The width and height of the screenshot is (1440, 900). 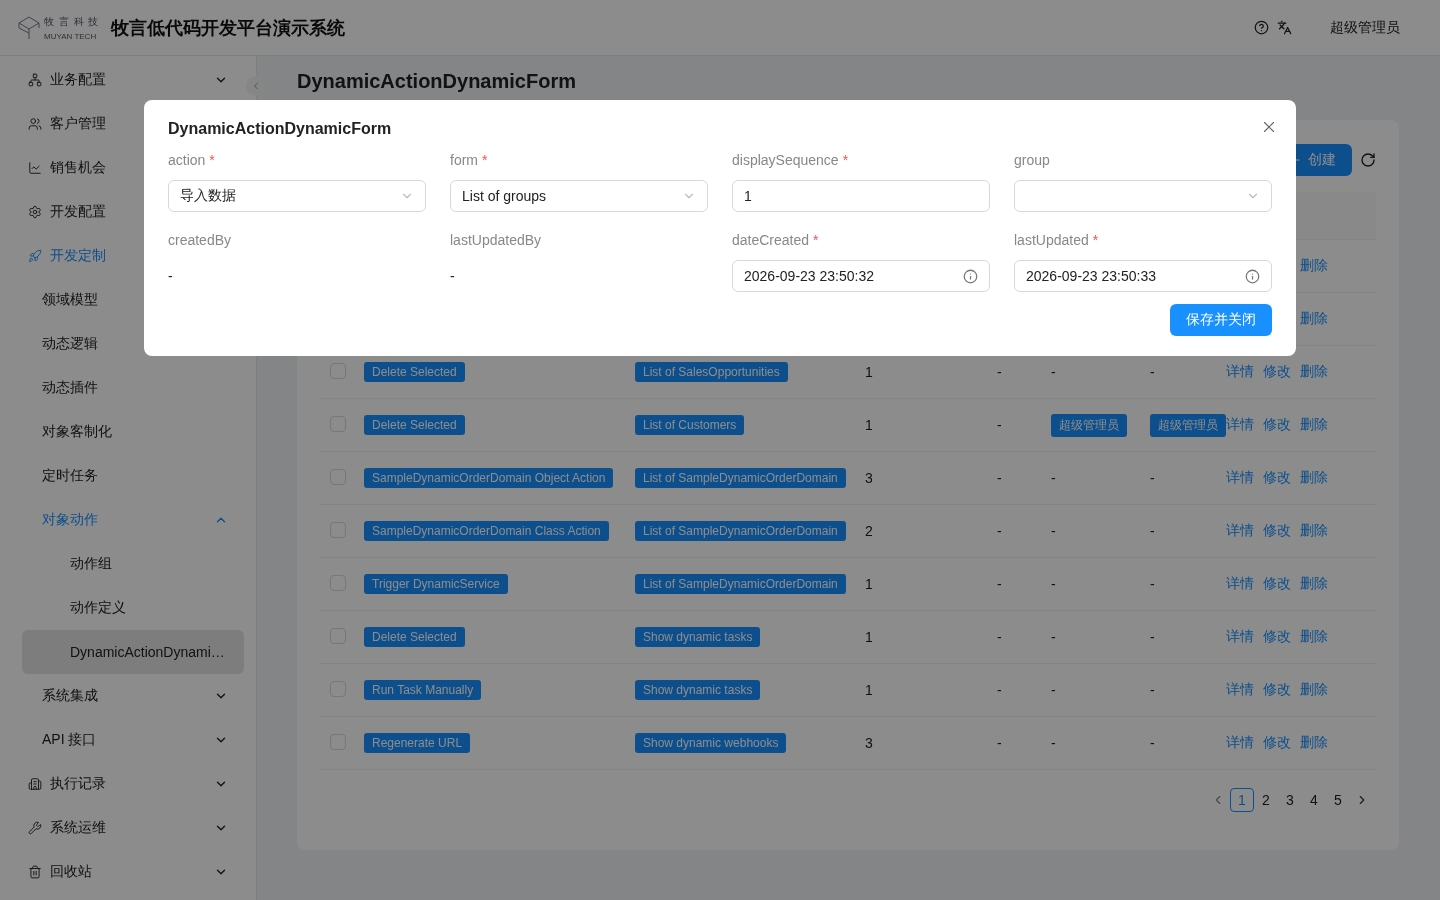 What do you see at coordinates (72, 21) in the screenshot?
I see `logo-text: 牧 言 科 技` at bounding box center [72, 21].